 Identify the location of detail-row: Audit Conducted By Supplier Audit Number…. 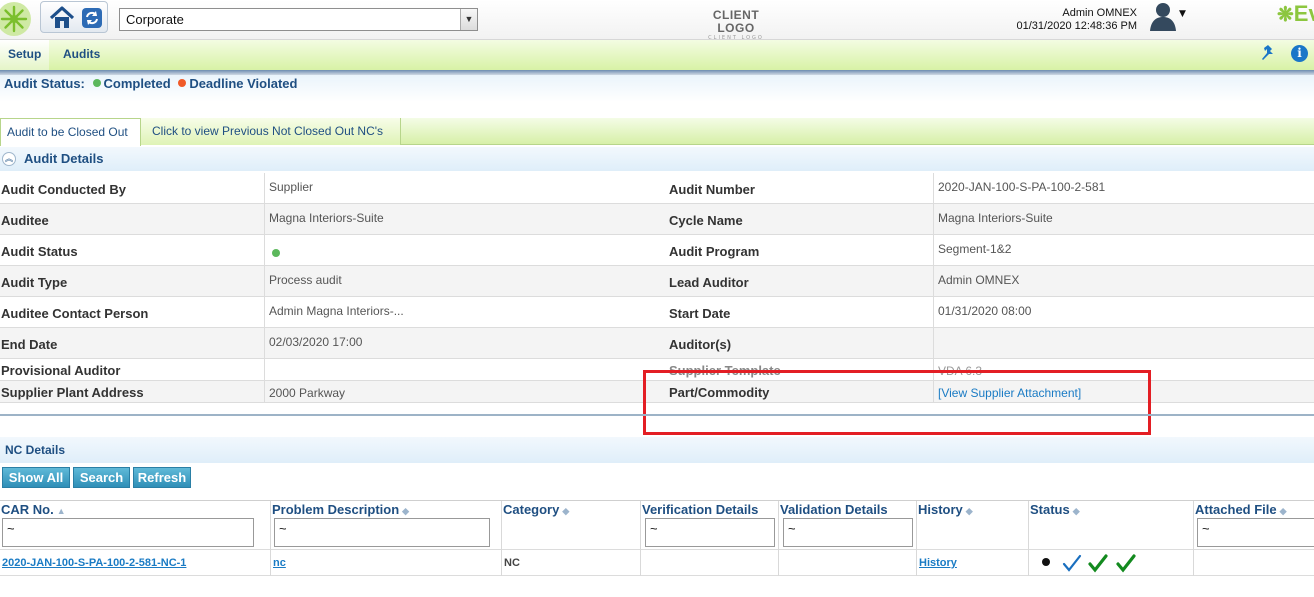
(657, 188).